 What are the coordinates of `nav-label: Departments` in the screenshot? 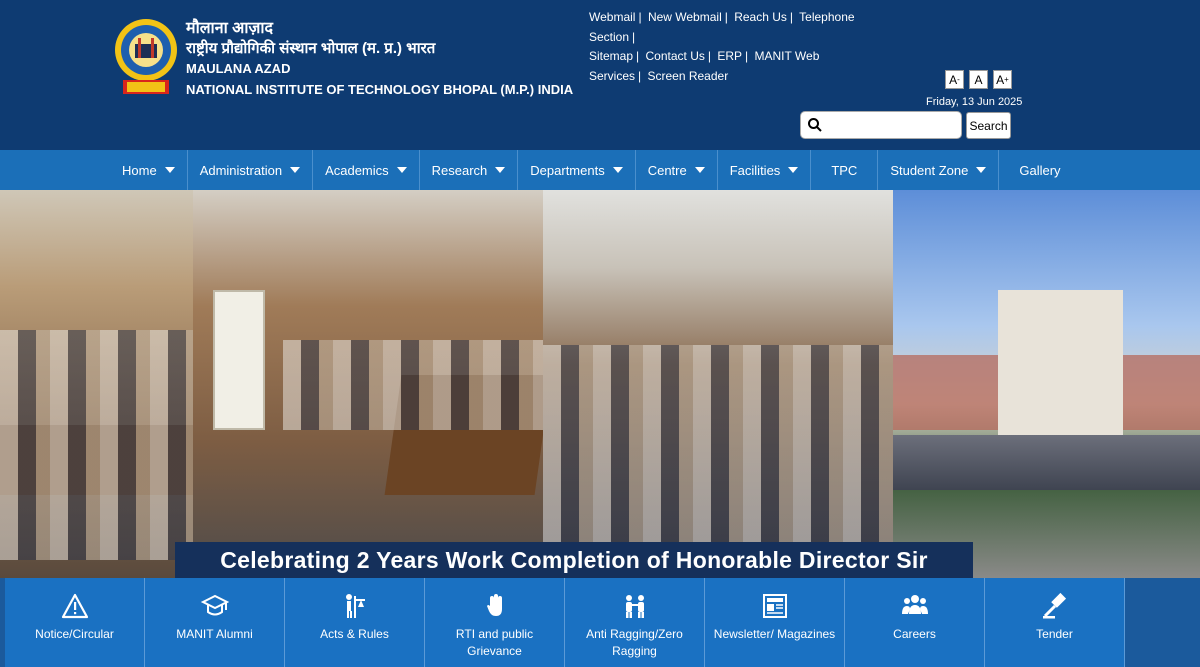 It's located at (567, 170).